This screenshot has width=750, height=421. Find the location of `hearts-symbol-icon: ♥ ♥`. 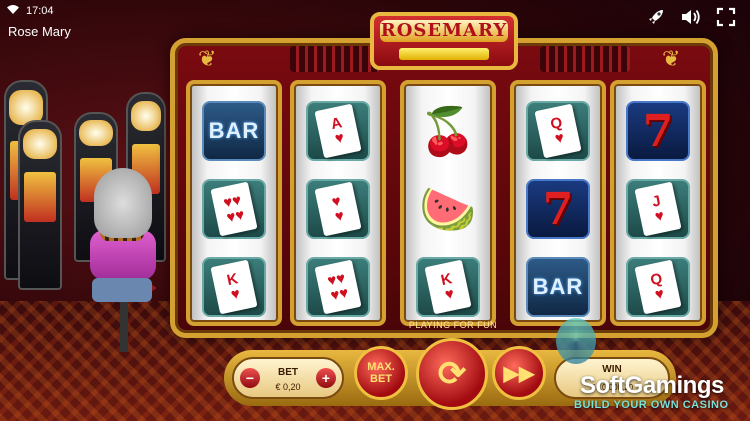

hearts-symbol-icon: ♥ ♥ is located at coordinates (338, 209).